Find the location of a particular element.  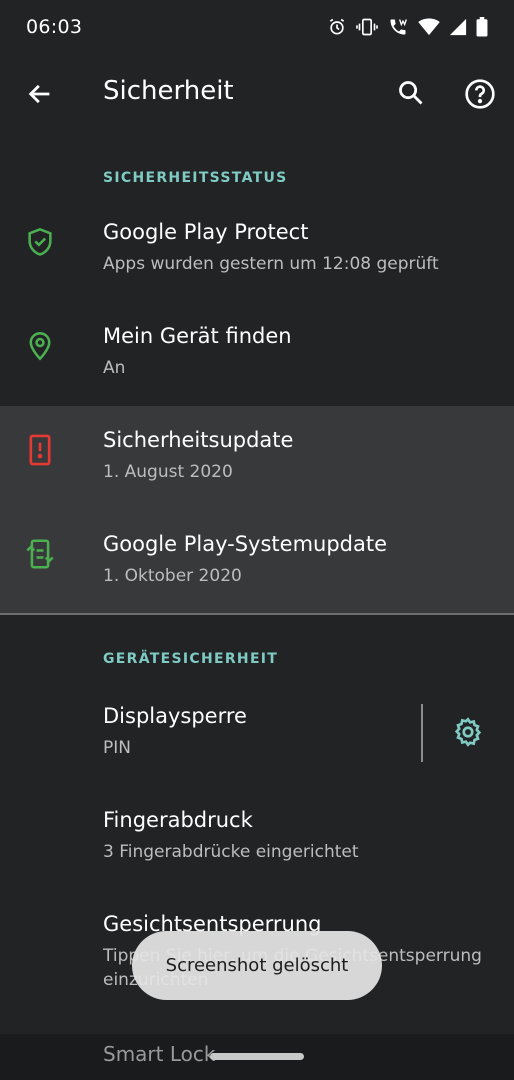

vertical-divider is located at coordinates (422, 733).